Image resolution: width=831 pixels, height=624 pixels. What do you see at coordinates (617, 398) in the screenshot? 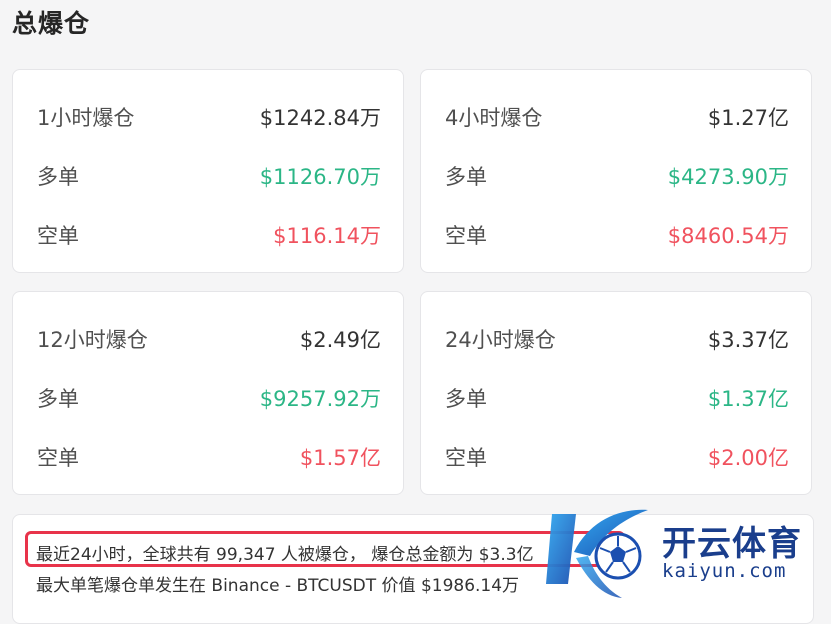
I see `long-row: 多单 $1.37亿` at bounding box center [617, 398].